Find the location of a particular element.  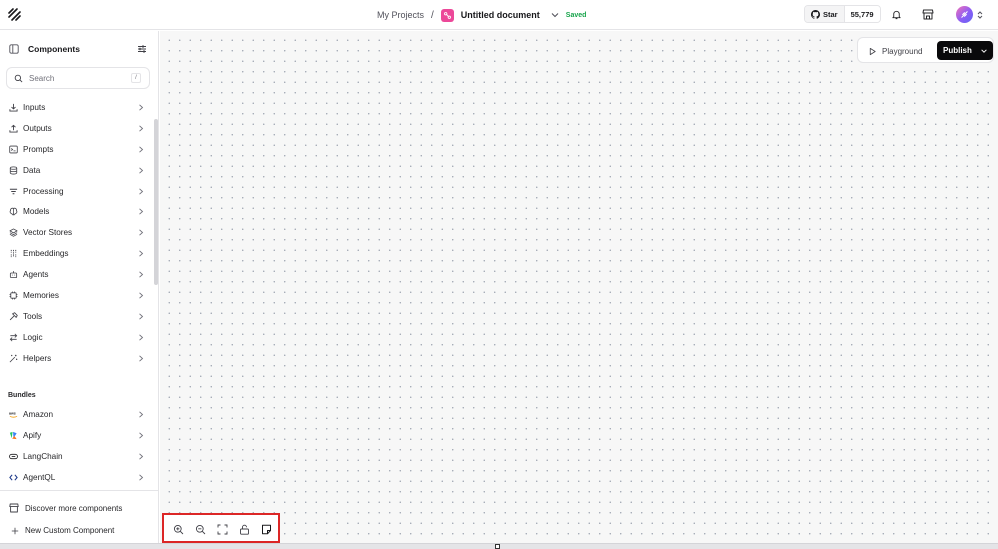

document-name: Untitled document is located at coordinates (500, 15).